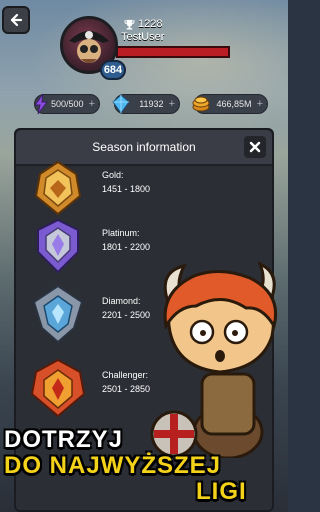 The height and width of the screenshot is (512, 320). I want to click on resource-gold: 466,85M +, so click(230, 104).